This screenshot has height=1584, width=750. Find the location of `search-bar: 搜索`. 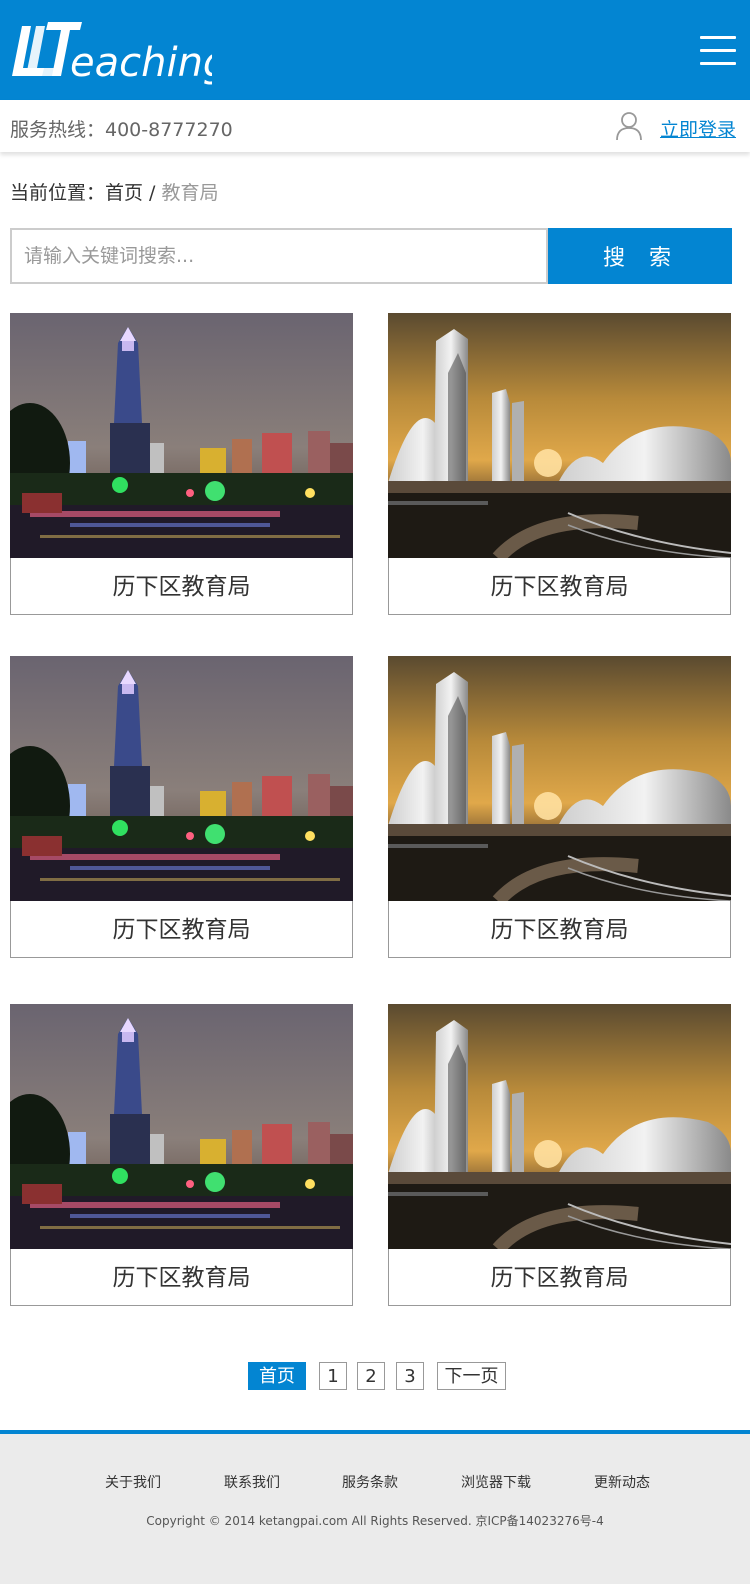

search-bar: 搜索 is located at coordinates (371, 256).